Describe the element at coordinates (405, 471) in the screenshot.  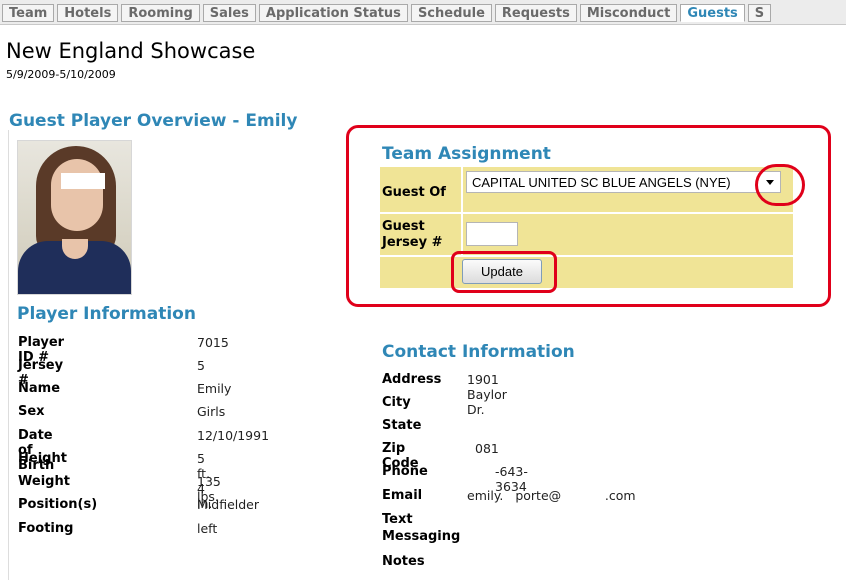
I see `phone-label: Phone` at that location.